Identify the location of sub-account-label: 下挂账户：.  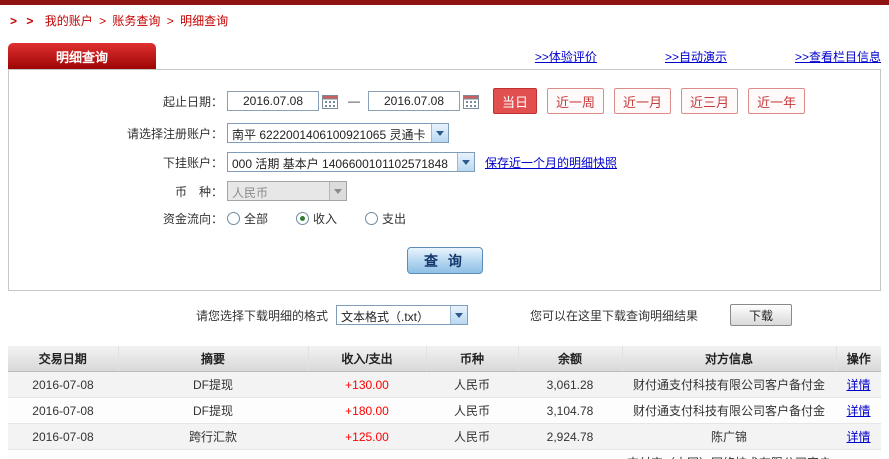
(192, 162).